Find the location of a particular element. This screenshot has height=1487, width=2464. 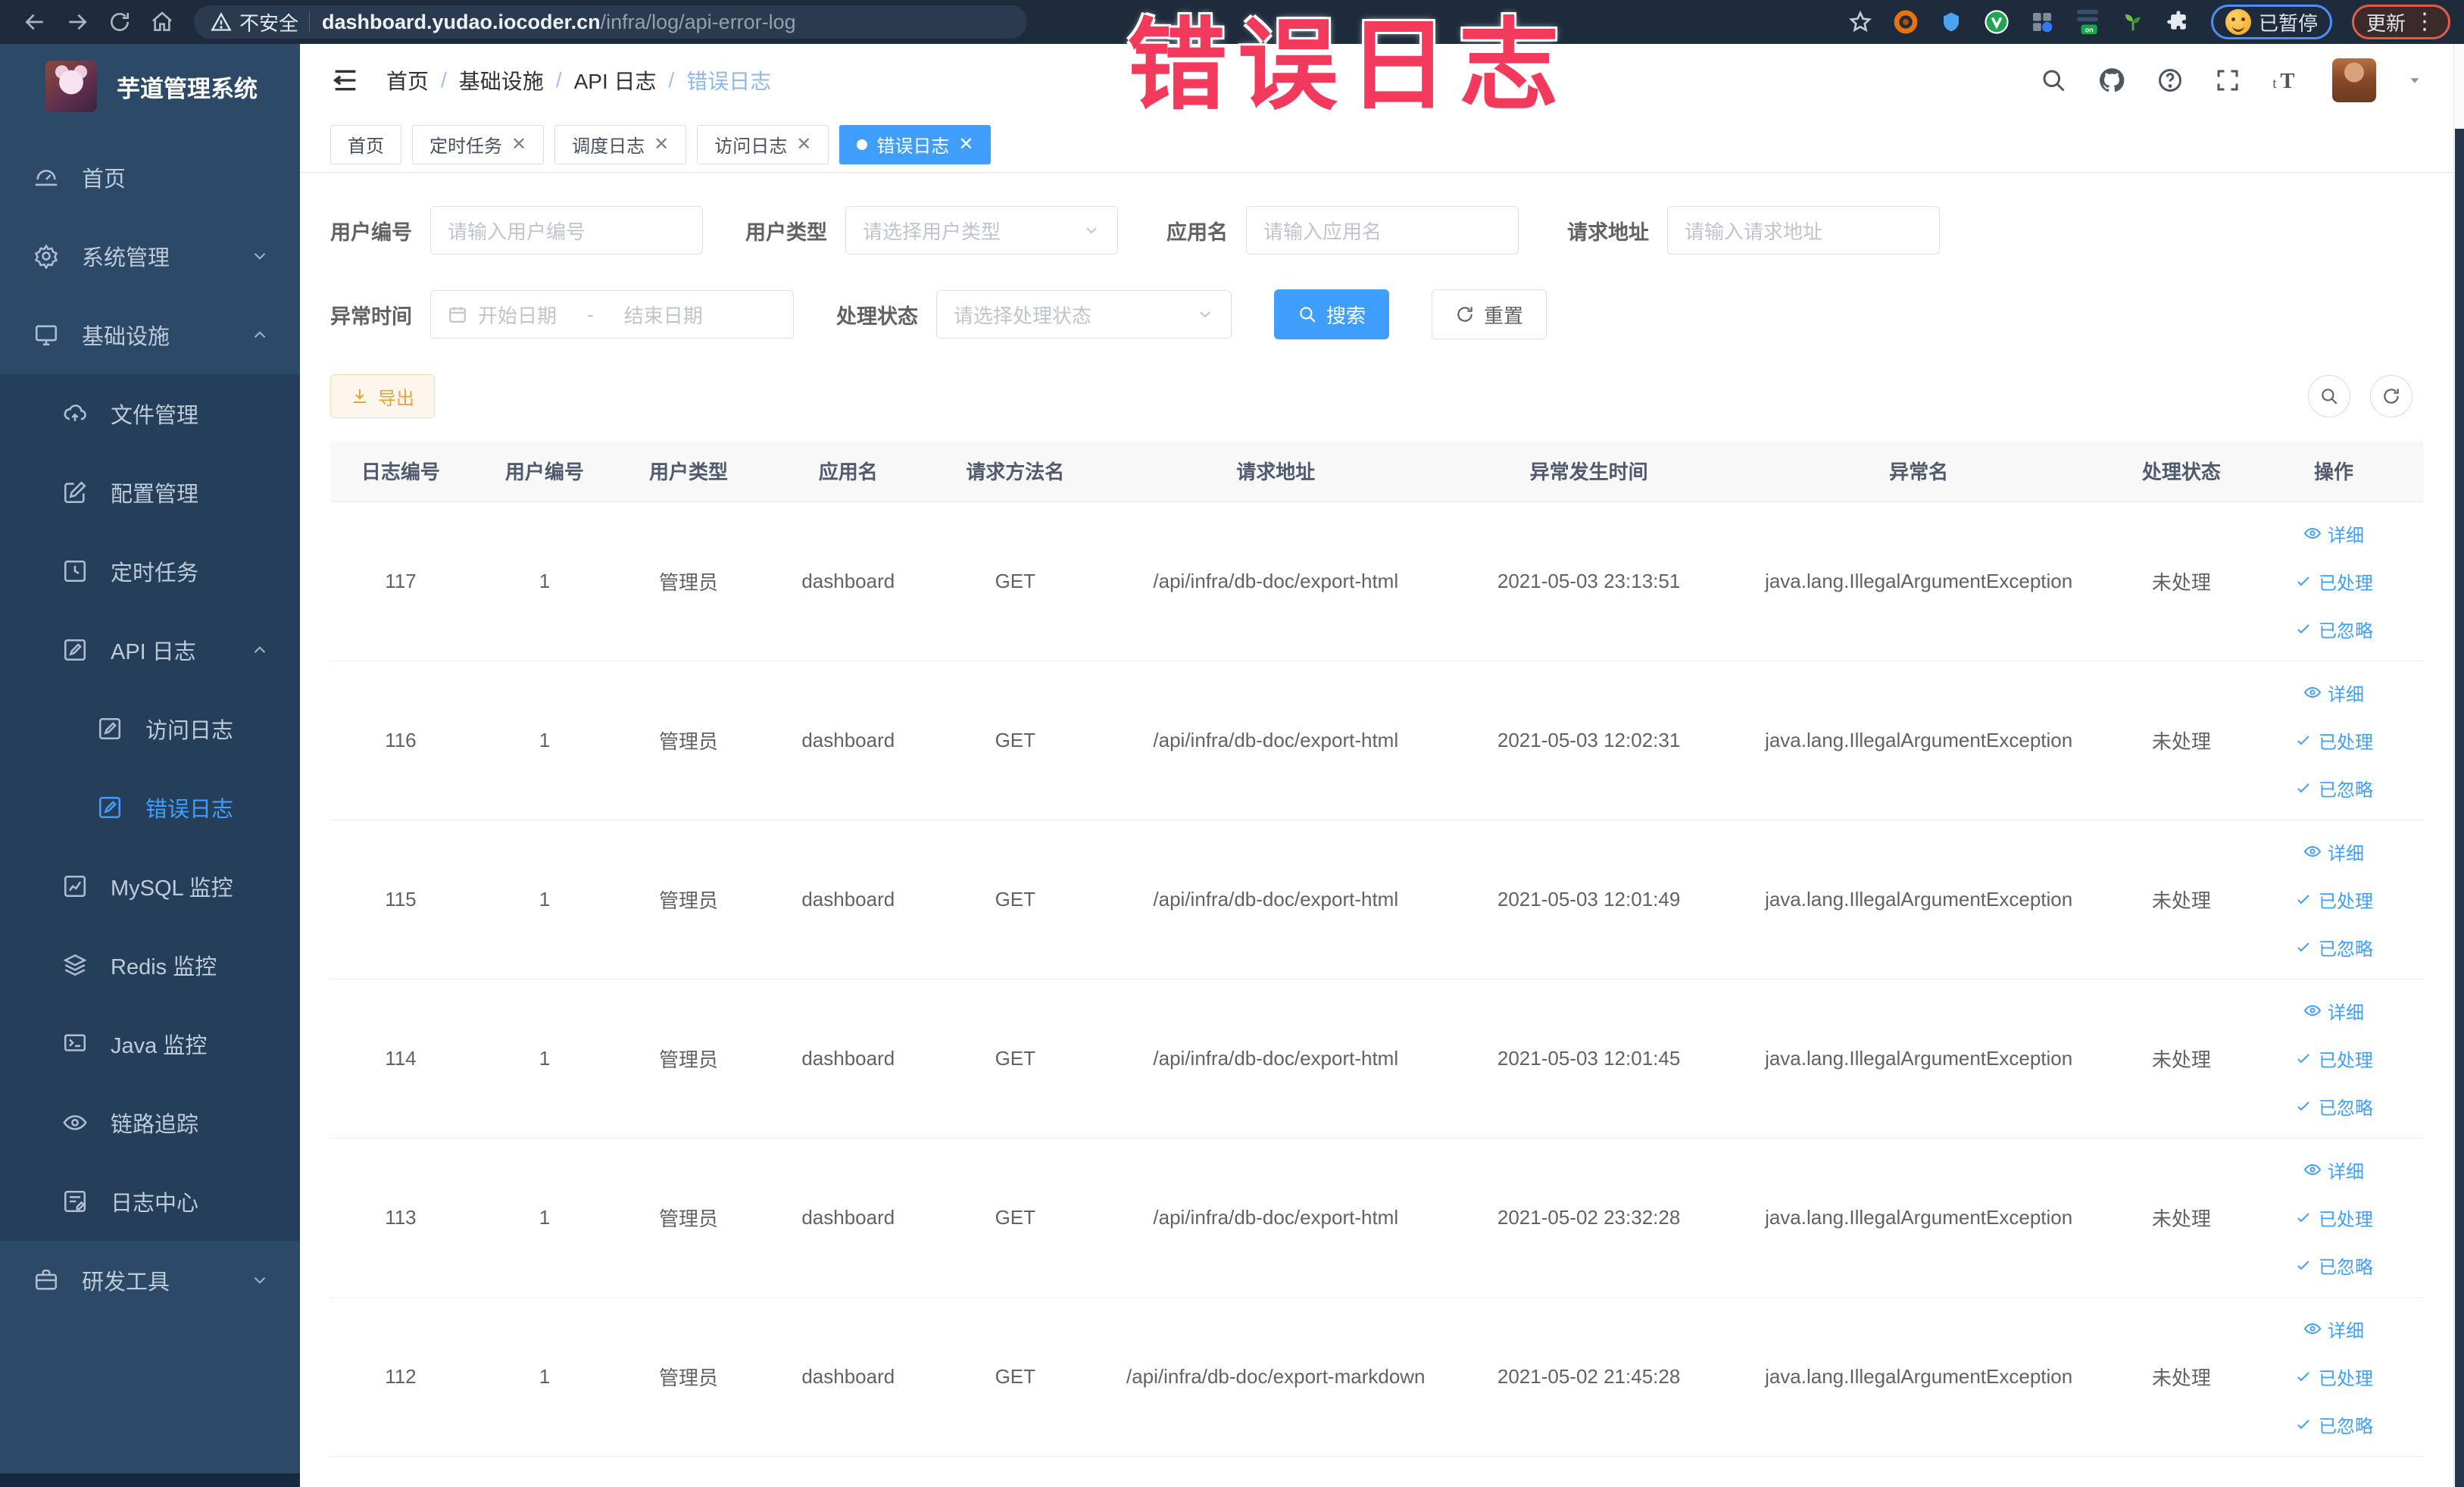

reset-button: 重置 is located at coordinates (1489, 314).